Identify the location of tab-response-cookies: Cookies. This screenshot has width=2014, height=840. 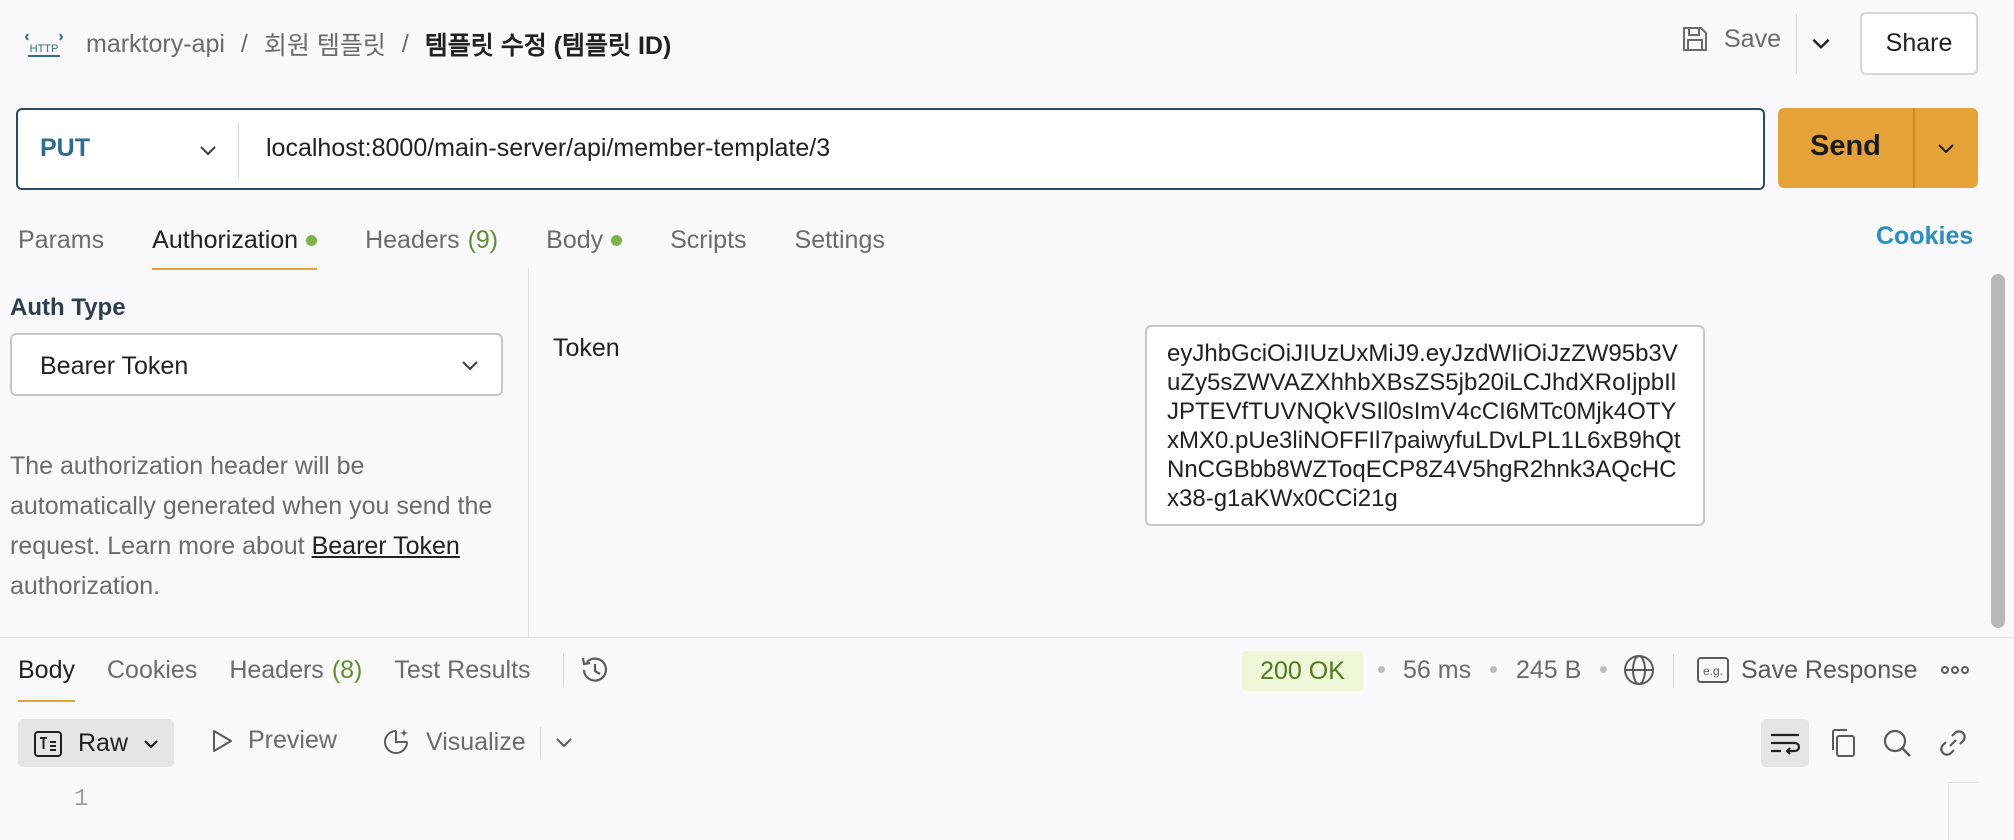
(152, 670).